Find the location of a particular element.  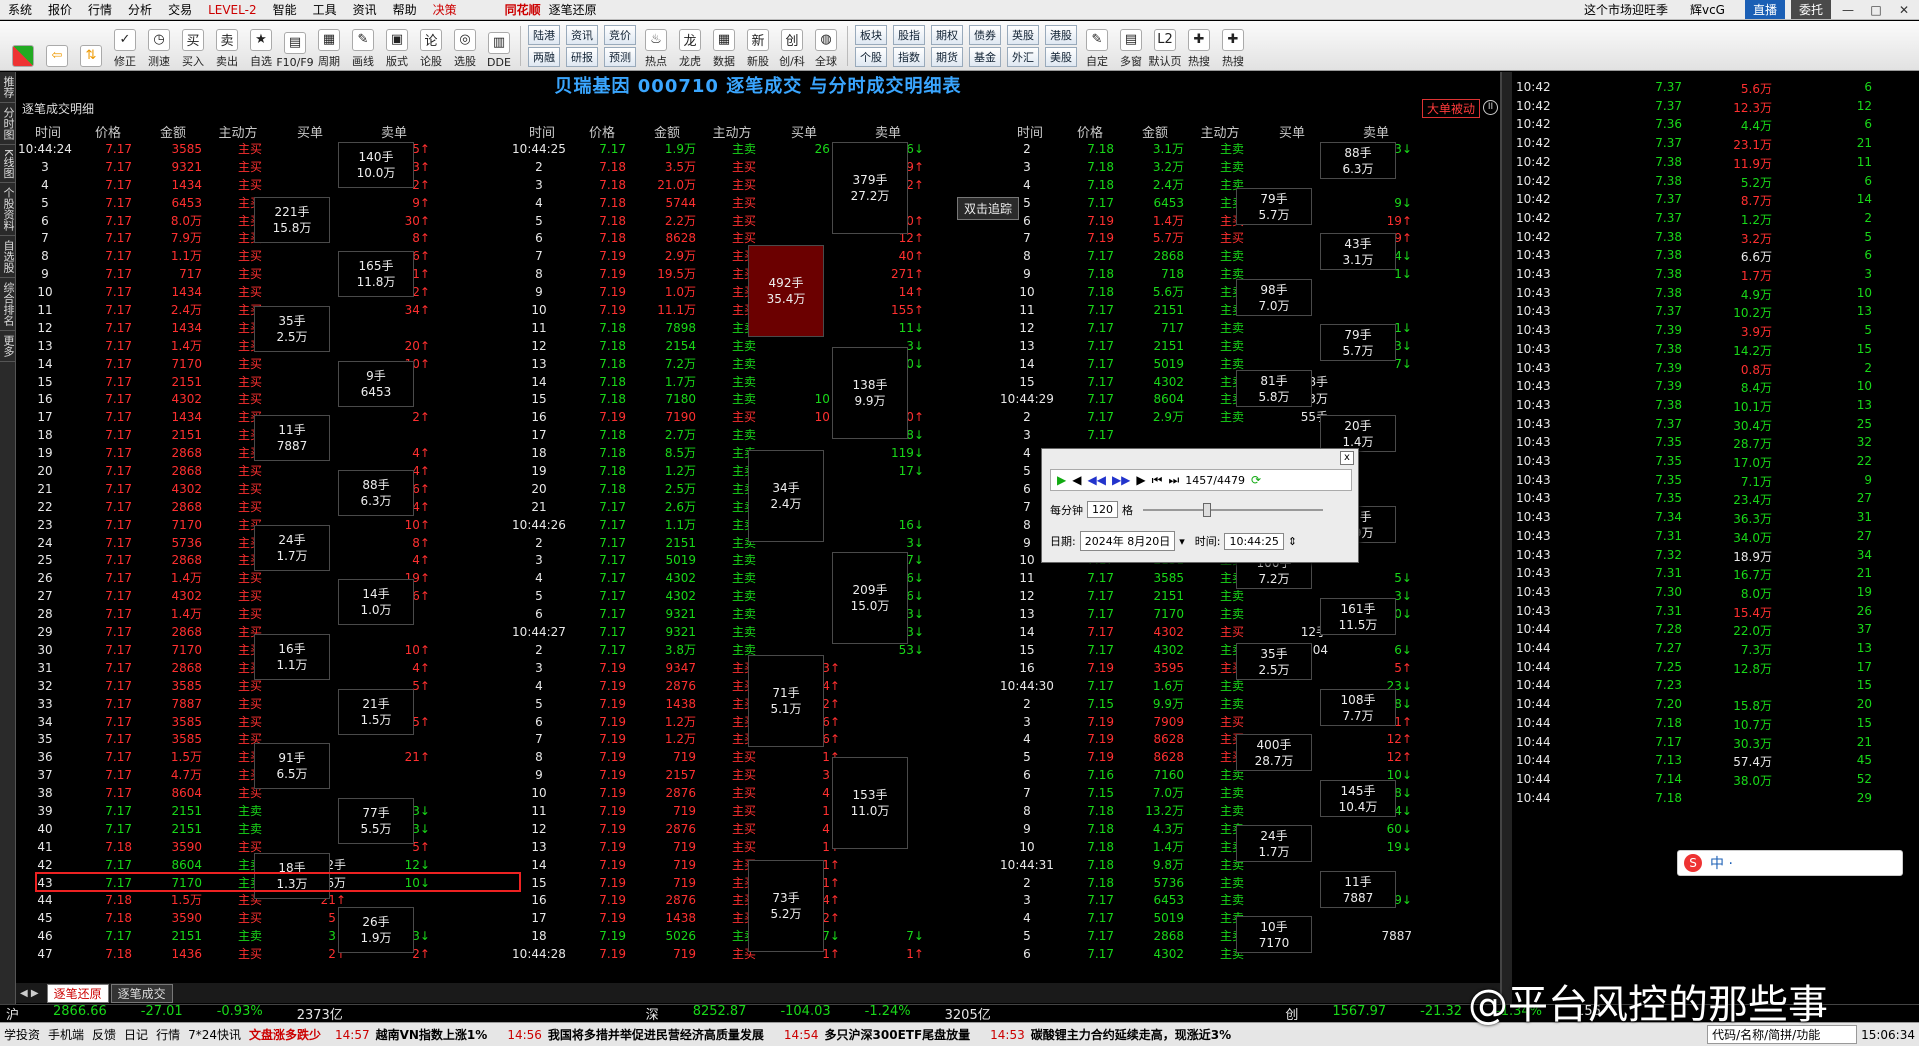

toolbar-mini-button: 预测 is located at coordinates (620, 56).